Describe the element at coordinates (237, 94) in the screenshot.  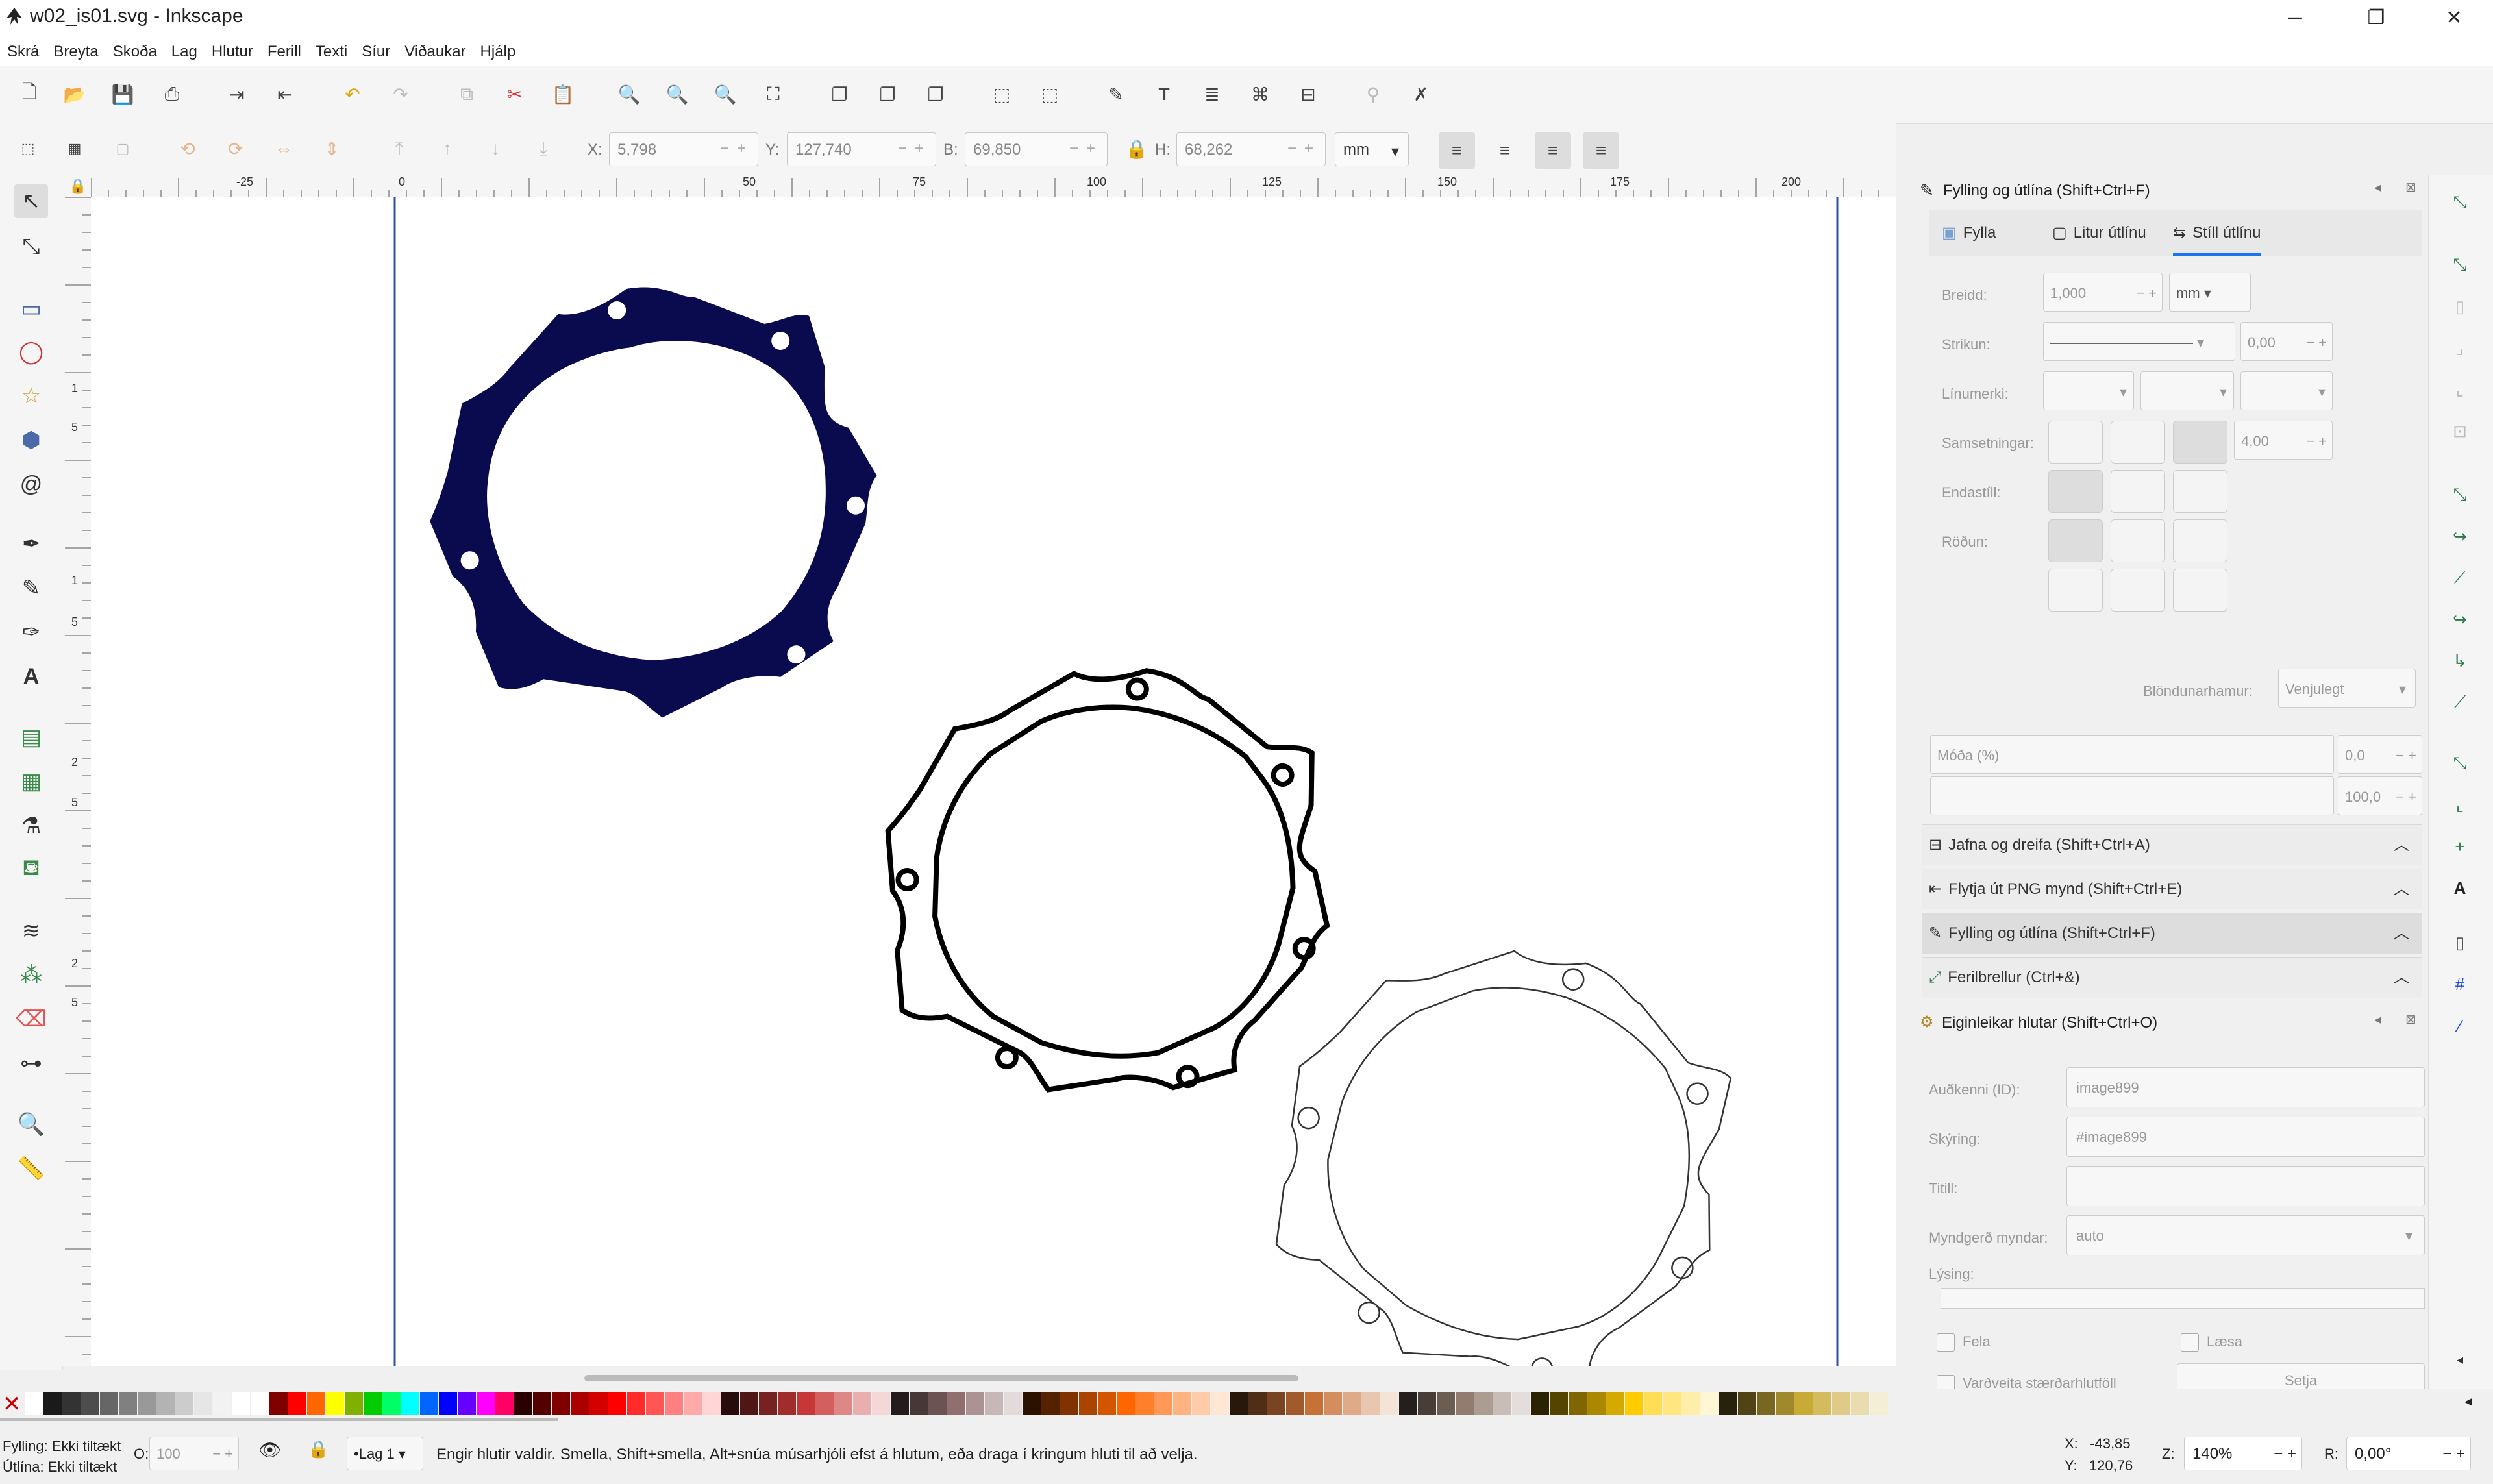
I see `import-icon: ⇥` at that location.